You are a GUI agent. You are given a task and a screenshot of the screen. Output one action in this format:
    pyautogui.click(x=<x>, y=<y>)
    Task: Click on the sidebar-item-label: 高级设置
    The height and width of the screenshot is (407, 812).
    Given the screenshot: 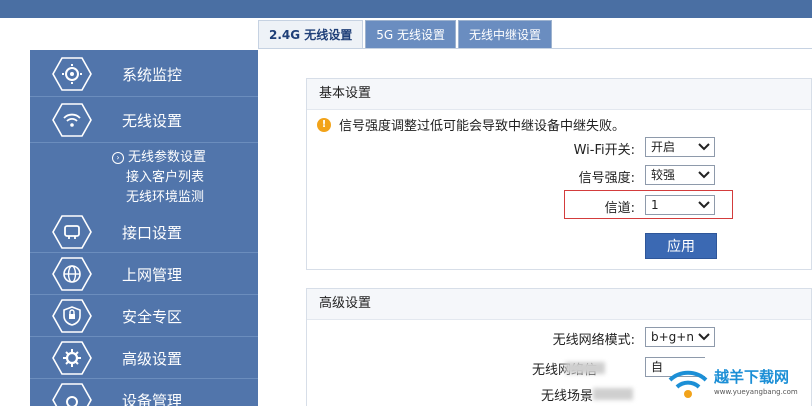 What is the action you would take?
    pyautogui.click(x=152, y=358)
    